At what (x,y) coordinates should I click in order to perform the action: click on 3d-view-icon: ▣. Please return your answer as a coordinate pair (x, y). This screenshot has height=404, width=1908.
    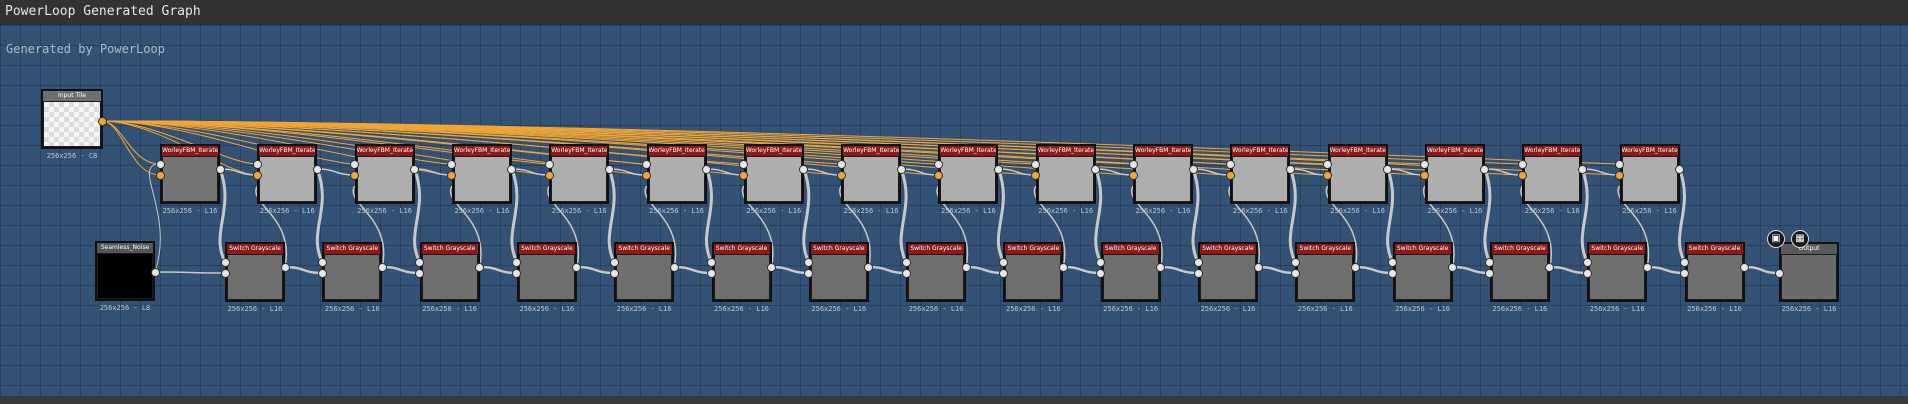
    Looking at the image, I should click on (1776, 239).